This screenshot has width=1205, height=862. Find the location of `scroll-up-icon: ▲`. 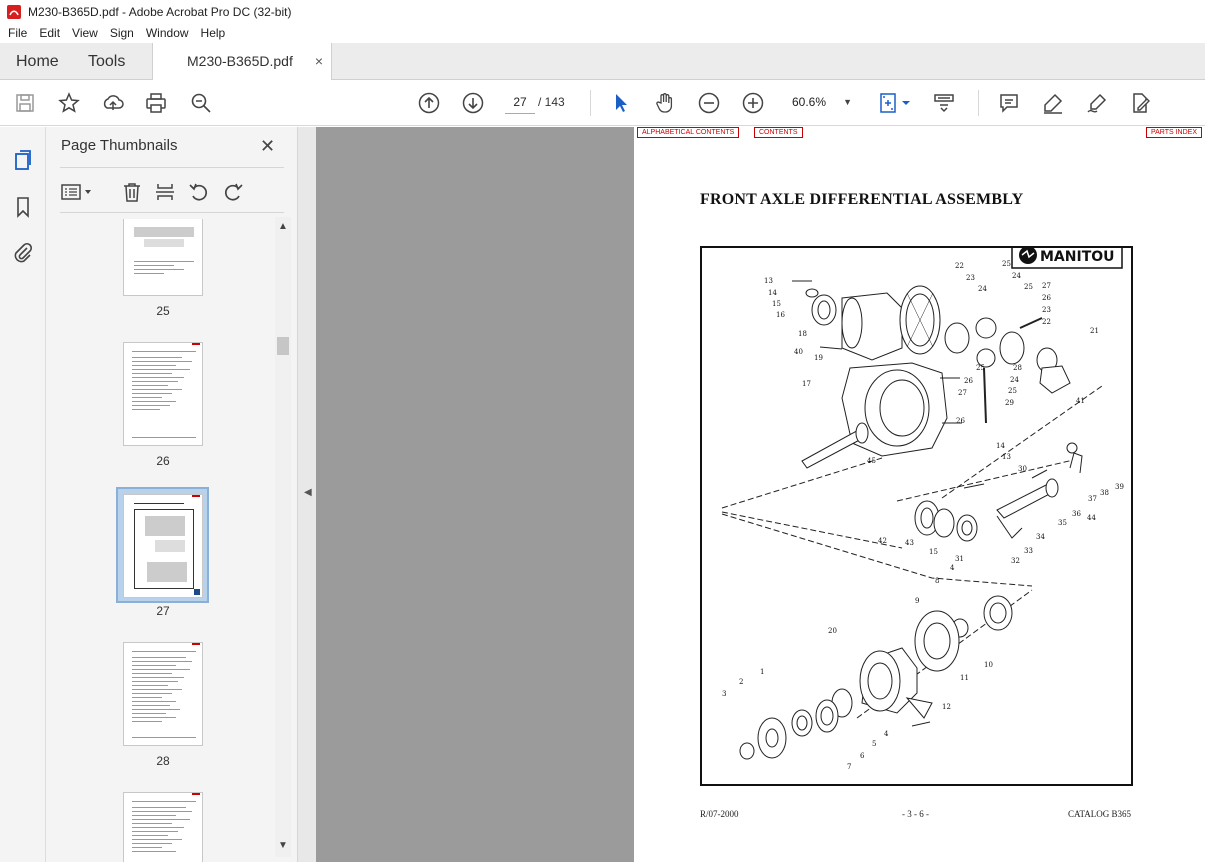

scroll-up-icon: ▲ is located at coordinates (283, 226).